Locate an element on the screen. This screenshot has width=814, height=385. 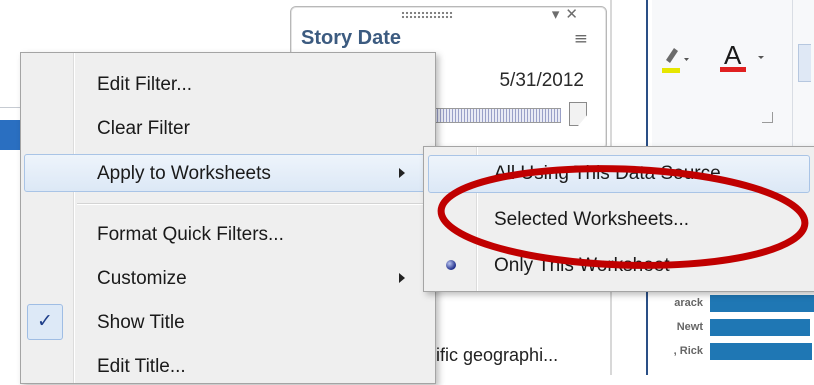
svg-text: A is located at coordinates (733, 55).